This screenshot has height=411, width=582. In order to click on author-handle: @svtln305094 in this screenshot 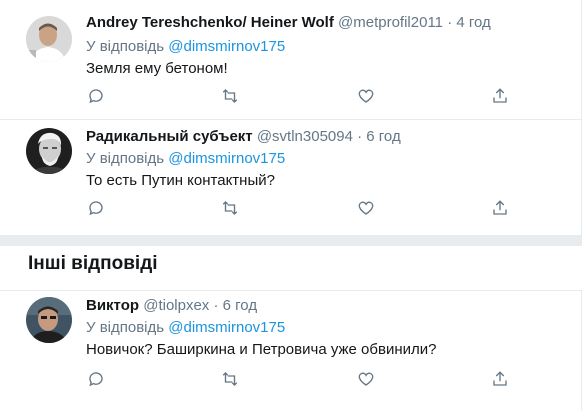, I will do `click(305, 136)`.